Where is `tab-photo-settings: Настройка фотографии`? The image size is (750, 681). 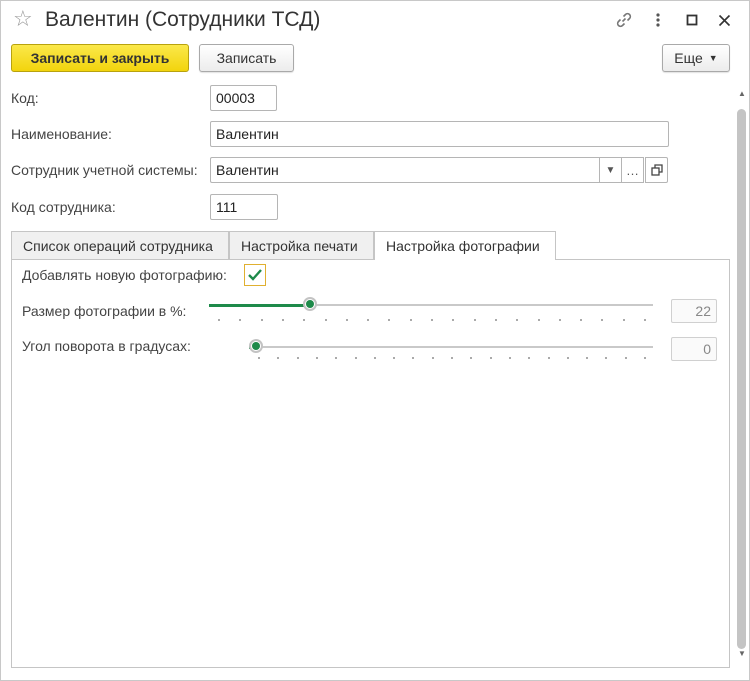
tab-photo-settings: Настройка фотографии is located at coordinates (465, 245).